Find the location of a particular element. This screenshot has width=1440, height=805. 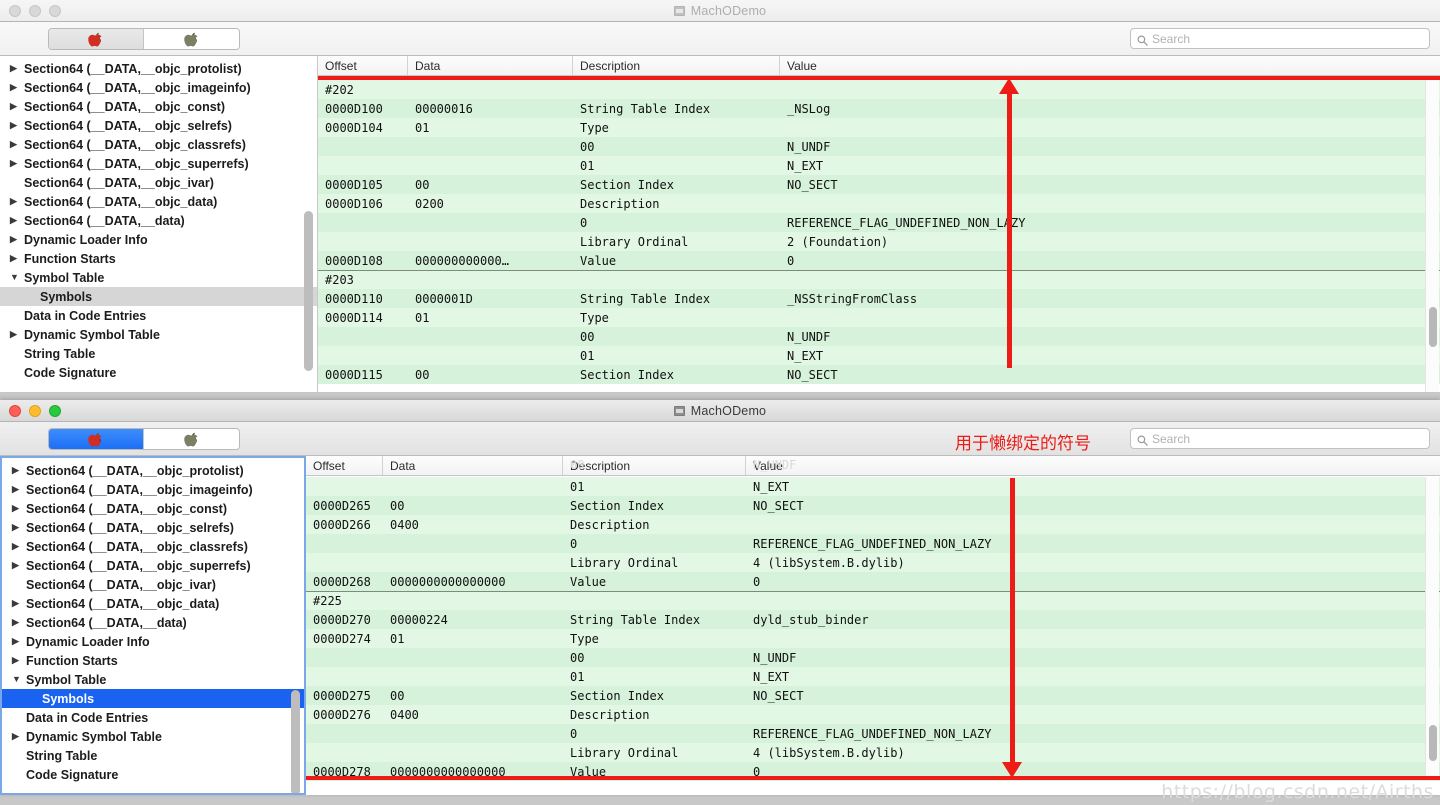

toolbar-bottom: Search 用于懒绑定的符号 is located at coordinates (720, 439).